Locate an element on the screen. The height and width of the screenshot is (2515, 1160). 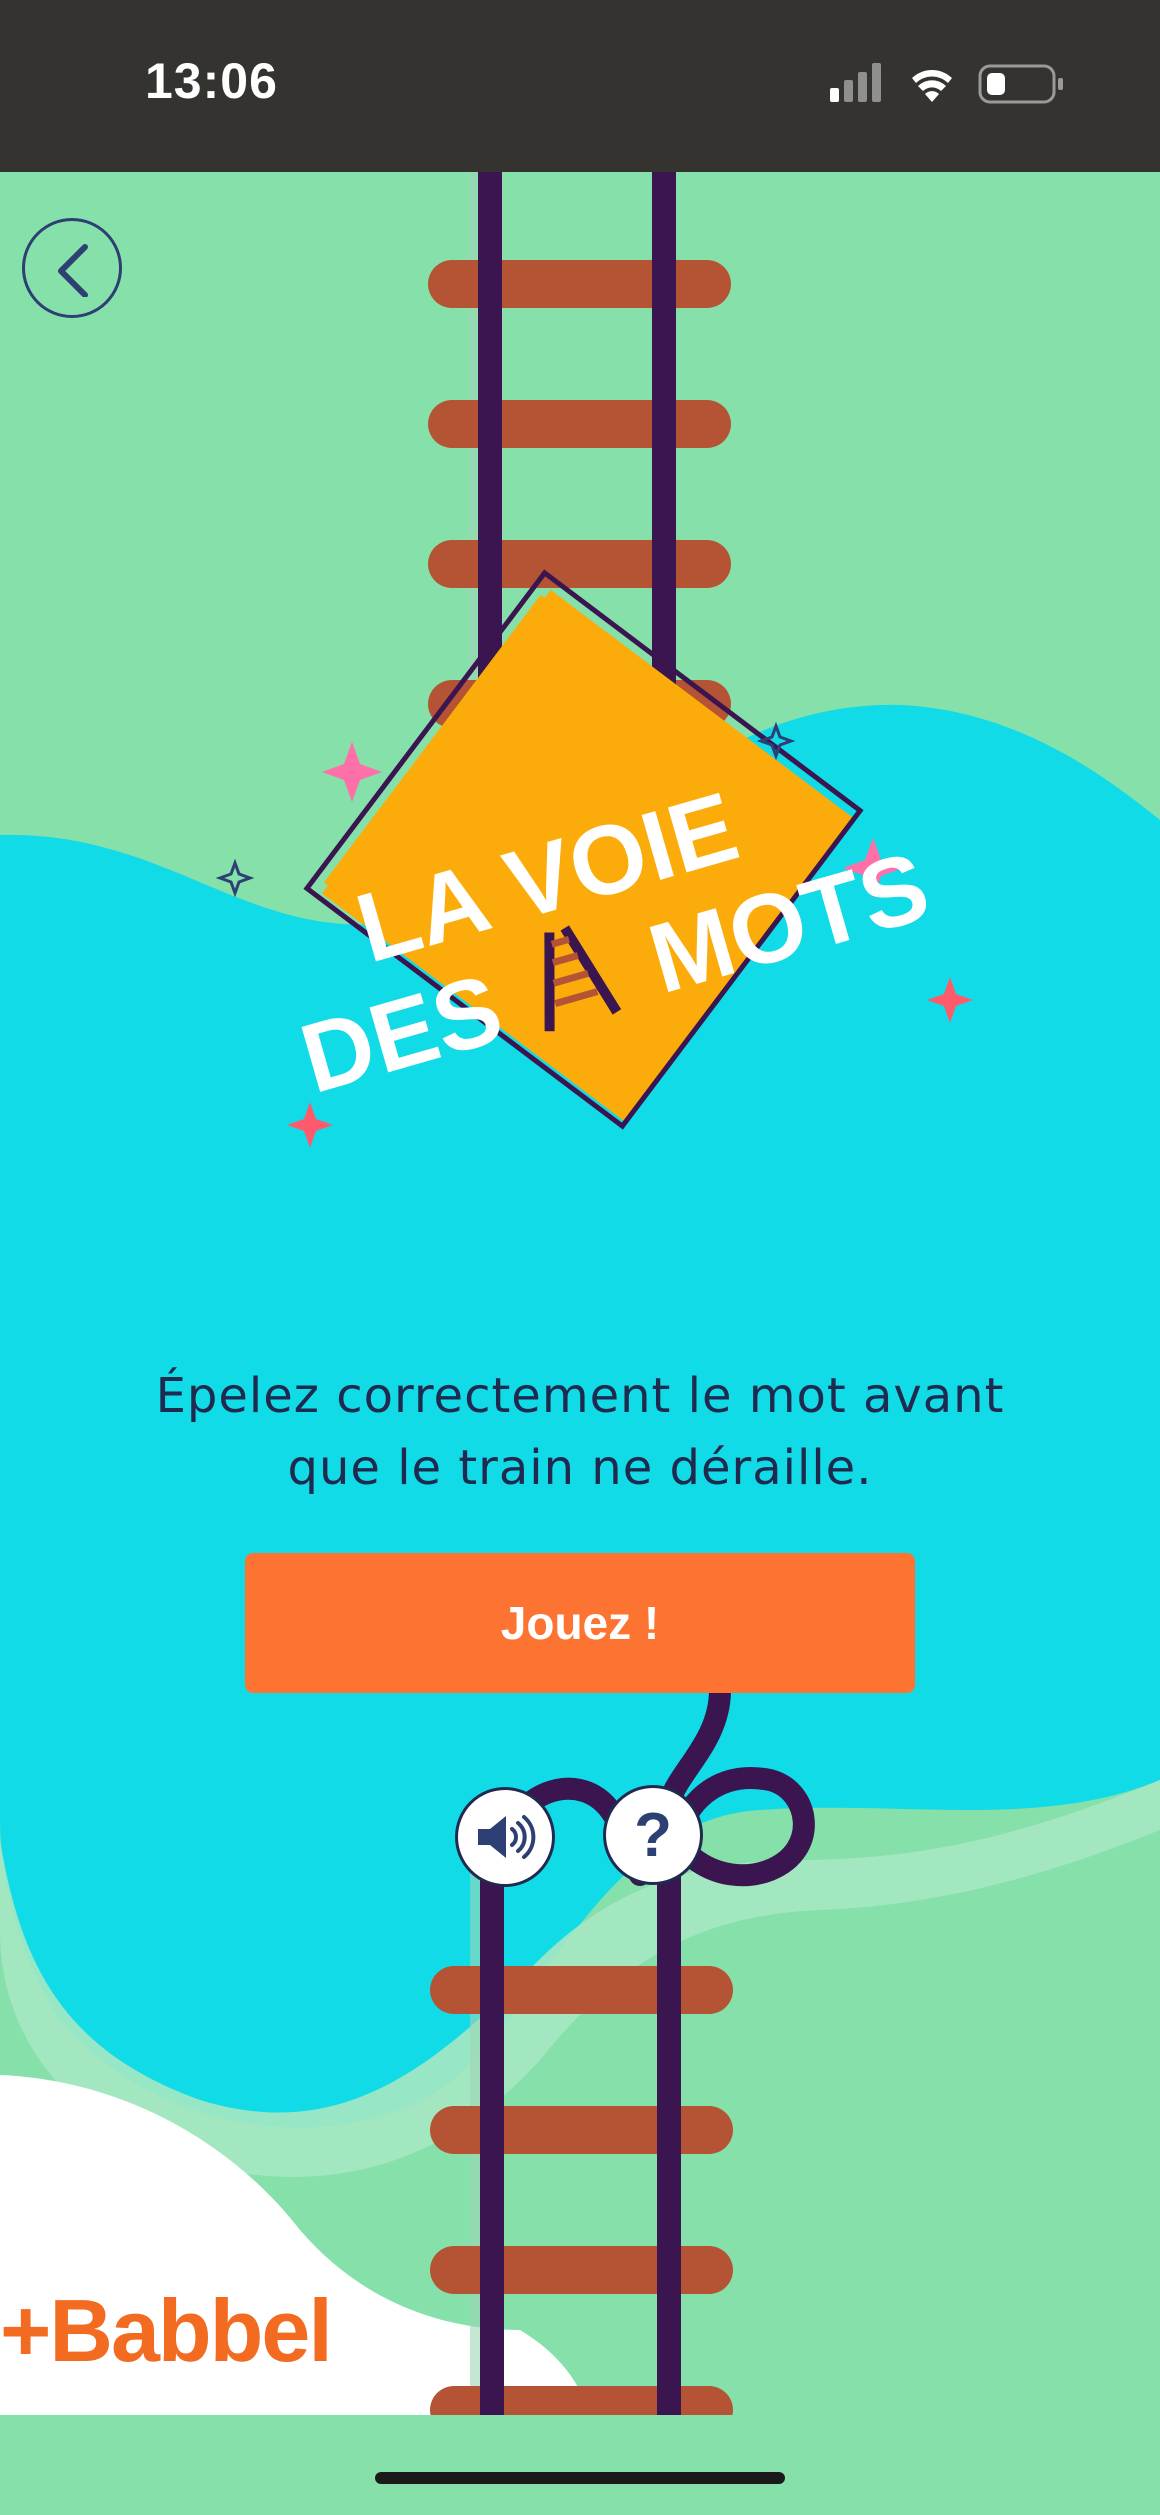
status-time: 13:06 is located at coordinates (211, 81).